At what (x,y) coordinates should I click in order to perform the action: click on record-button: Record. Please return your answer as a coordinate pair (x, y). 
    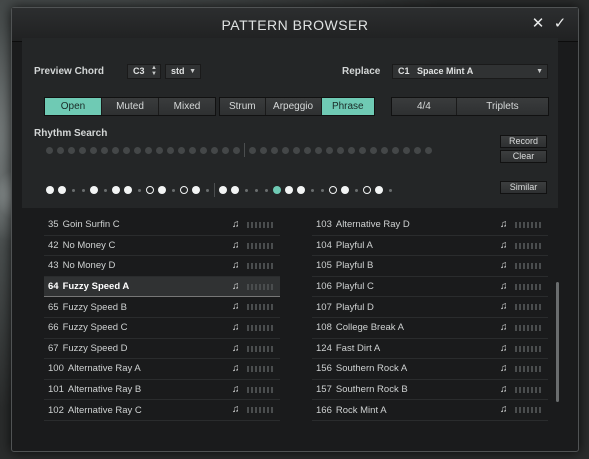
    Looking at the image, I should click on (523, 141).